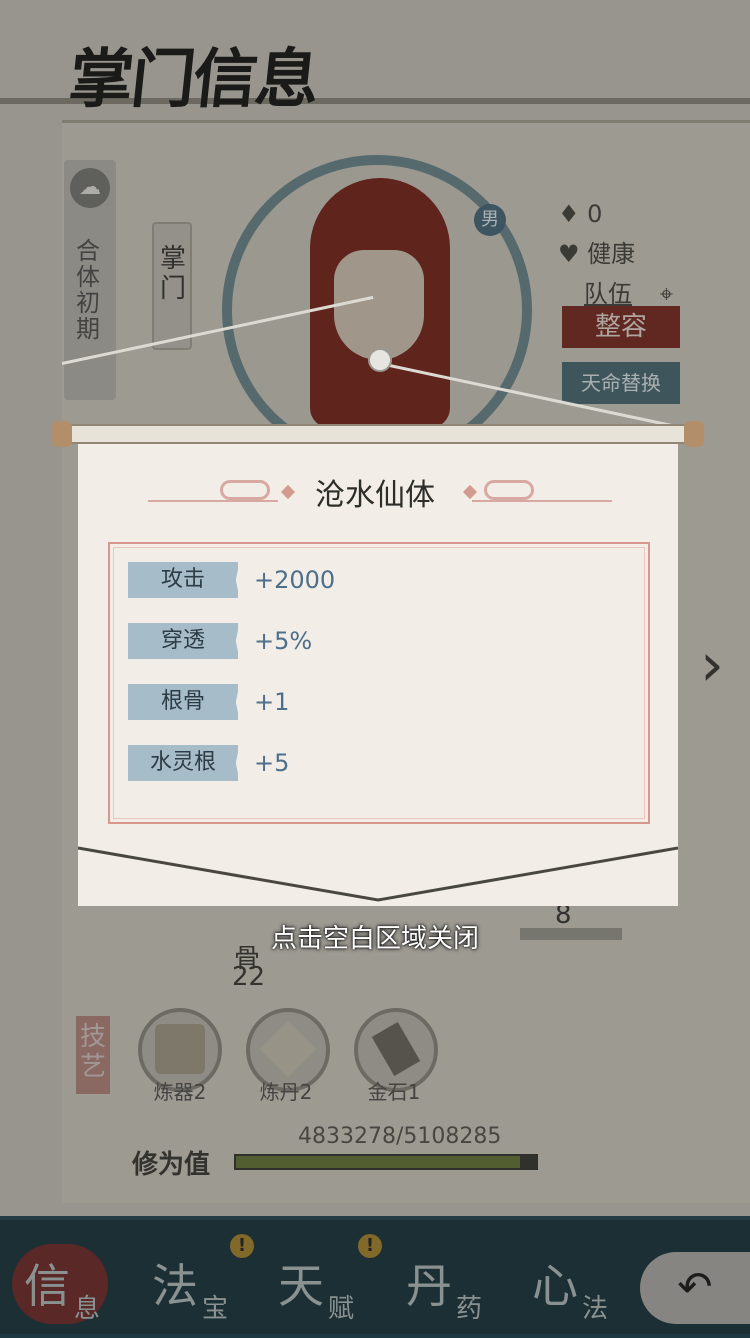 This screenshot has width=750, height=1338. What do you see at coordinates (183, 641) in the screenshot?
I see `attr-label-penetration: 穿透` at bounding box center [183, 641].